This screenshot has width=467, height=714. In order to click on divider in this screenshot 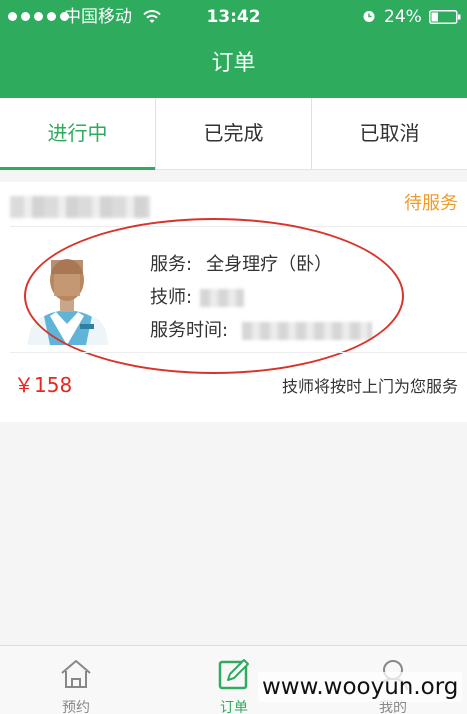, I will do `click(238, 352)`.